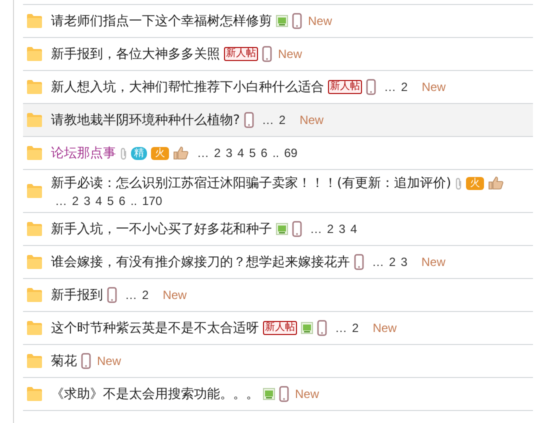 This screenshot has width=535, height=423. I want to click on thread-title: 这个时节种紫云英是不是不太合适呀, so click(155, 328).